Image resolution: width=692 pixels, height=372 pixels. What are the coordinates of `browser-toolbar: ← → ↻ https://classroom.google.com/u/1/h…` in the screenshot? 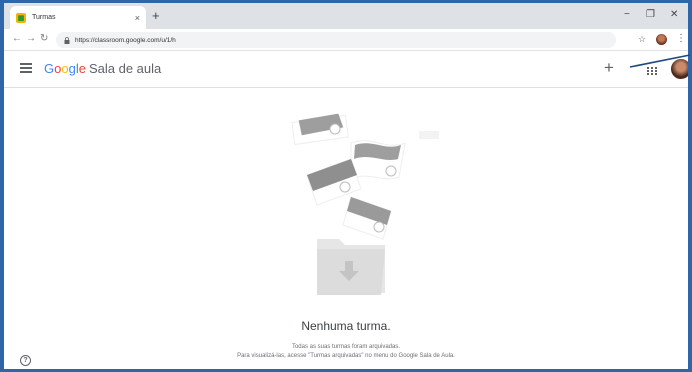 It's located at (346, 40).